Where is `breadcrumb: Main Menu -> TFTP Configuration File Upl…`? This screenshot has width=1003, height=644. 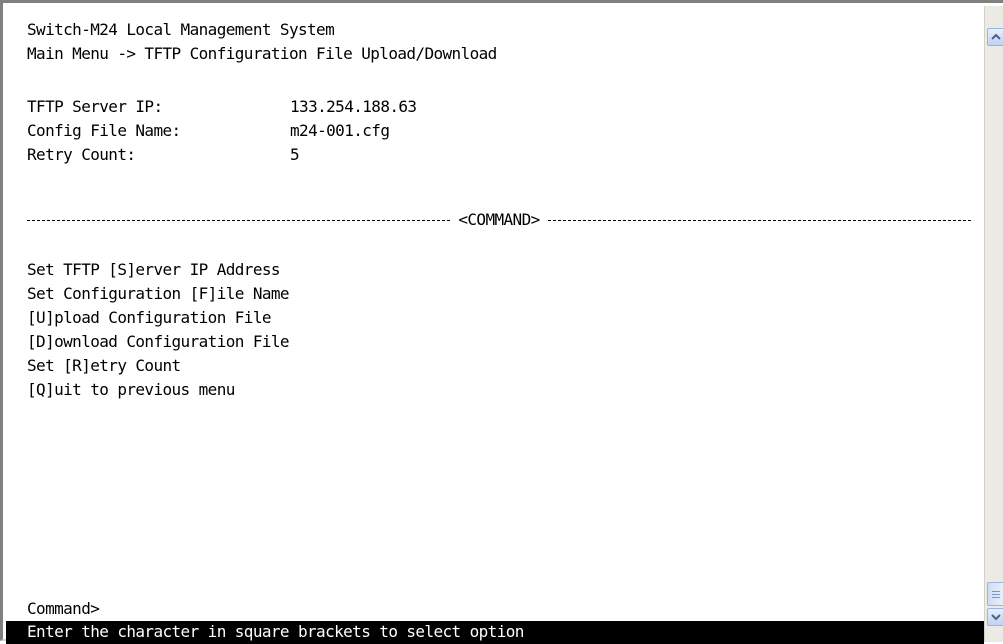 breadcrumb: Main Menu -> TFTP Configuration File Upl… is located at coordinates (262, 53).